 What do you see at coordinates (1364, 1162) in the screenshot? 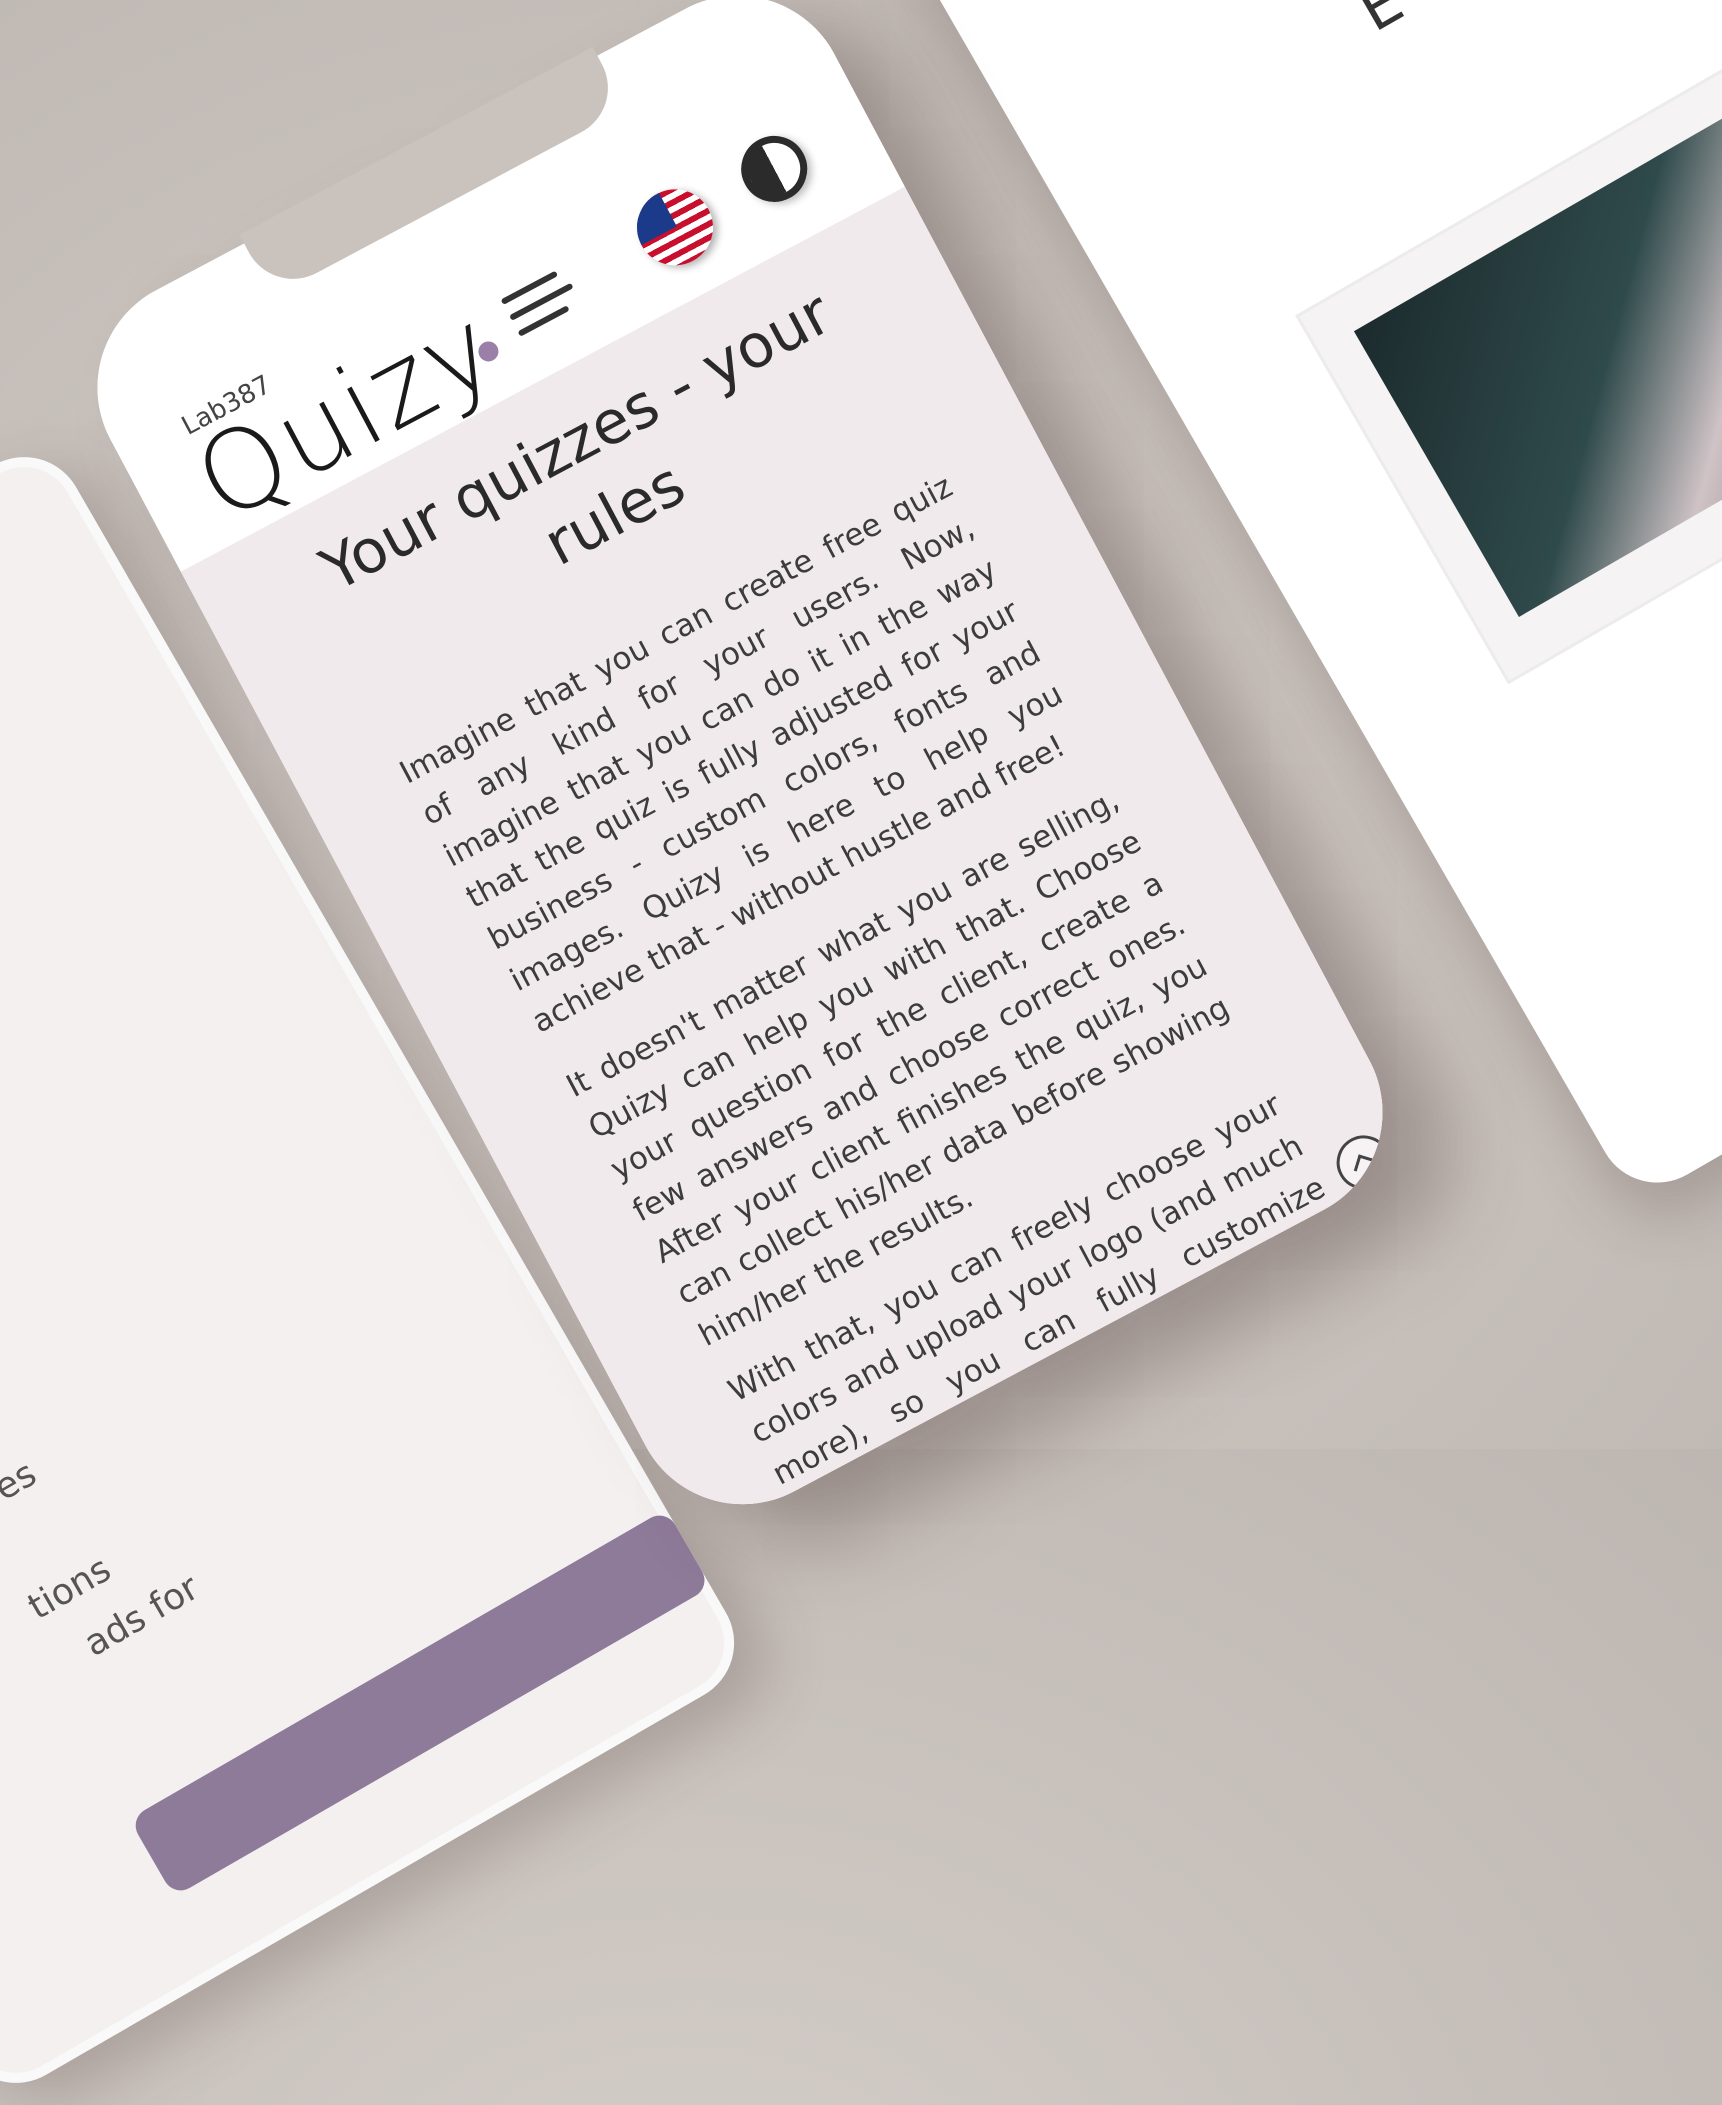
I see `scroll-to-top-icon` at bounding box center [1364, 1162].